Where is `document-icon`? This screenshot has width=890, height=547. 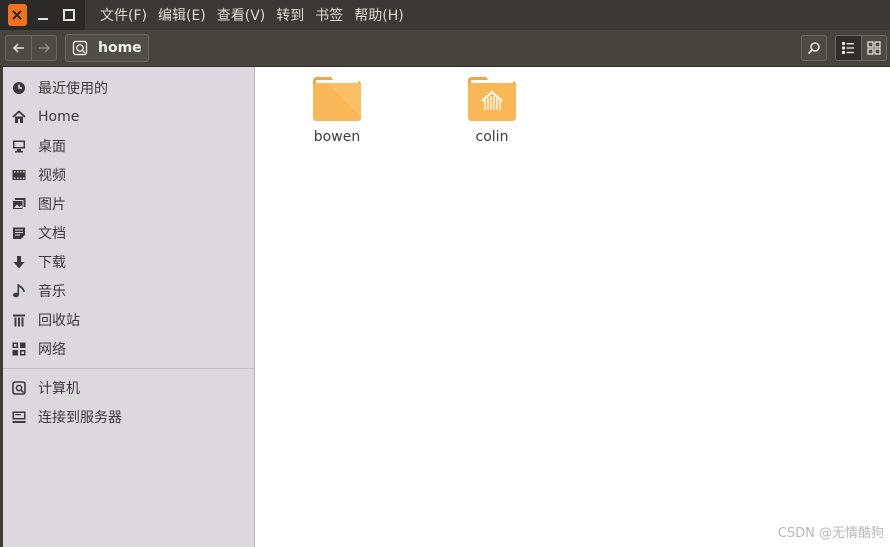
document-icon is located at coordinates (19, 233).